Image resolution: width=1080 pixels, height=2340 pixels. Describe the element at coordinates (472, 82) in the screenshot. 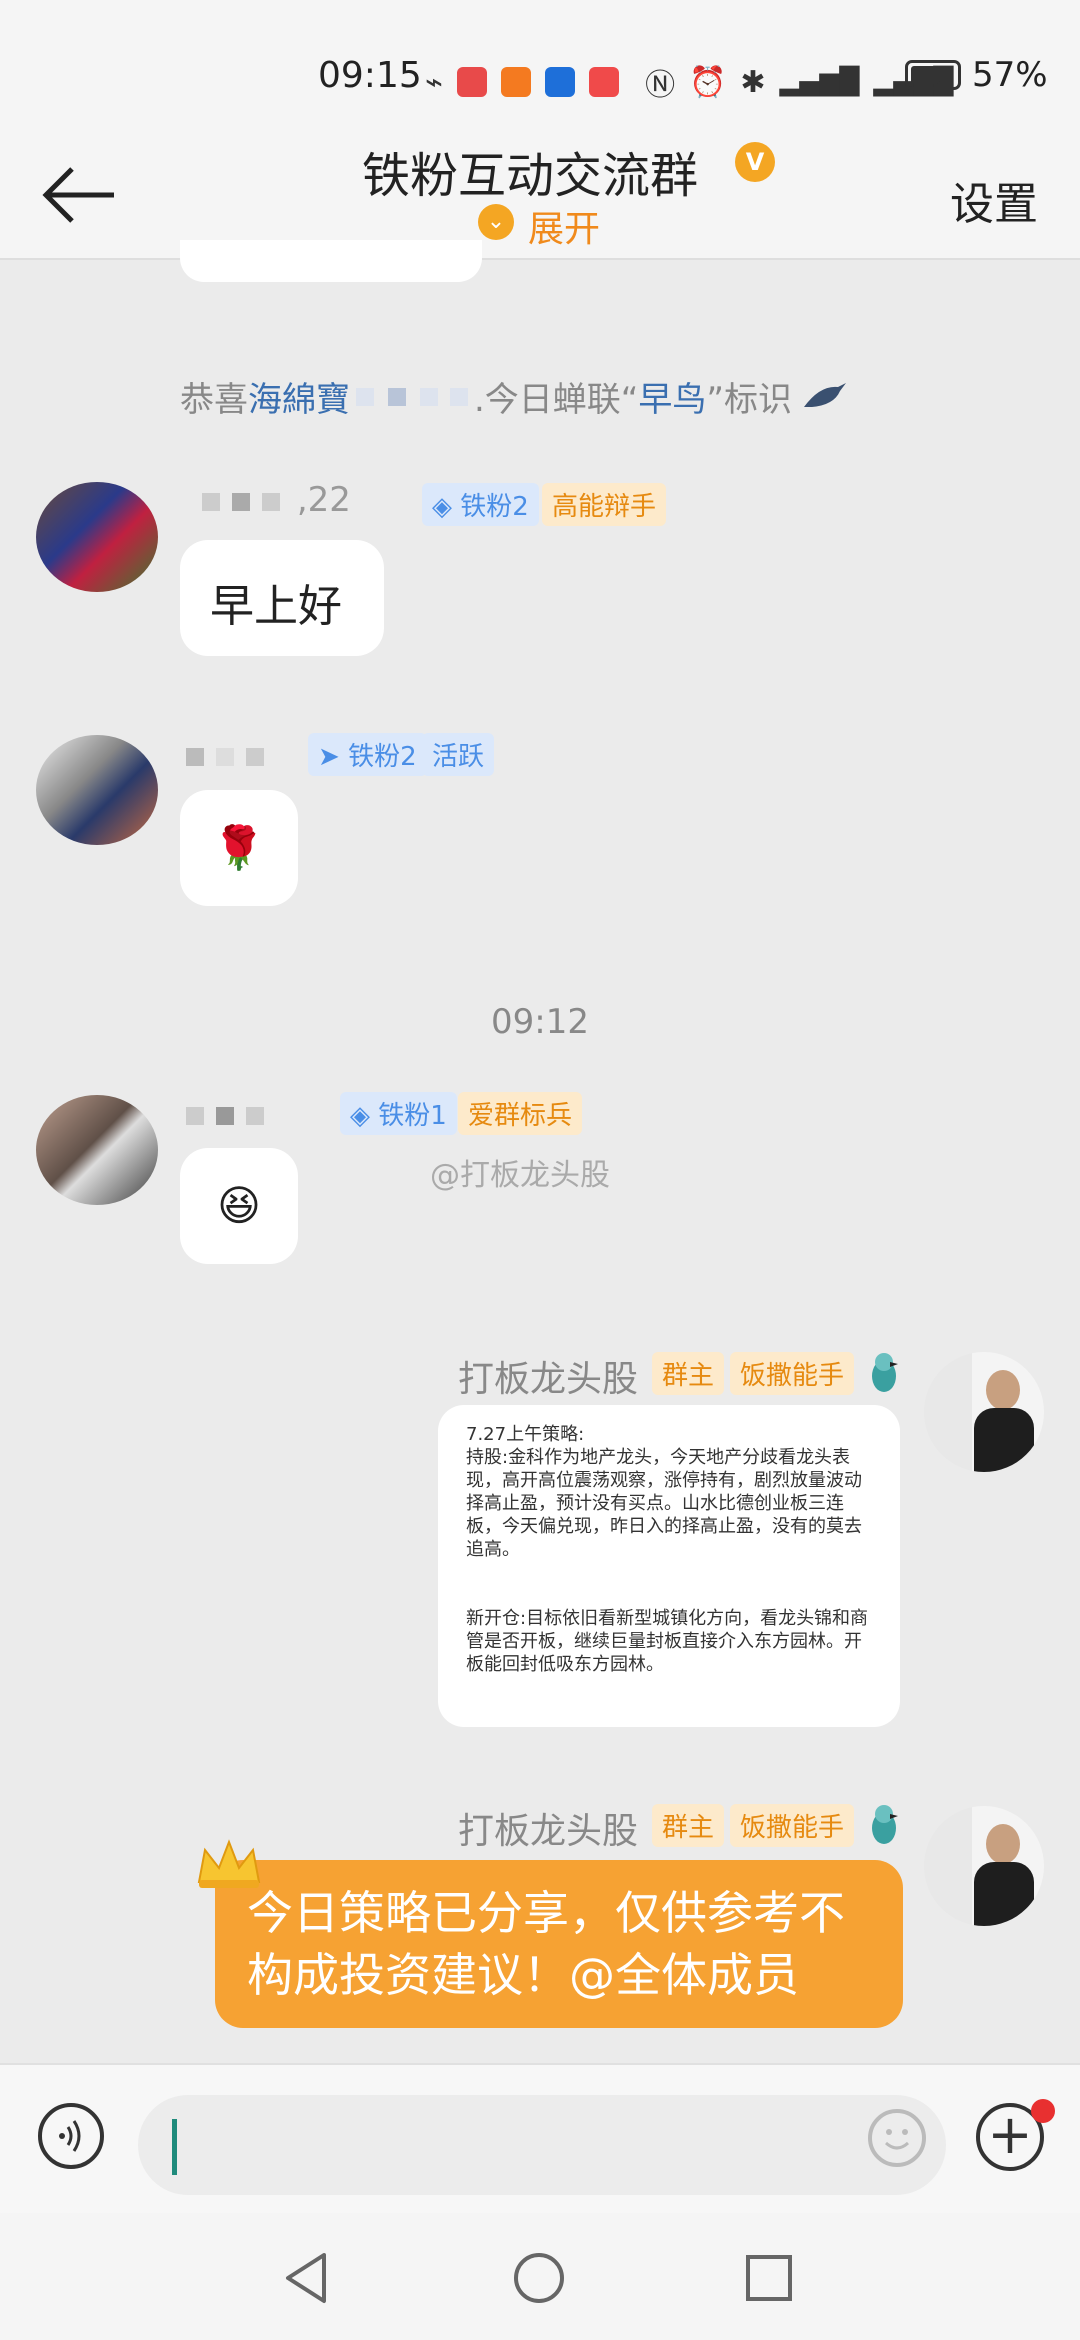

I see `app-notification-icon` at that location.